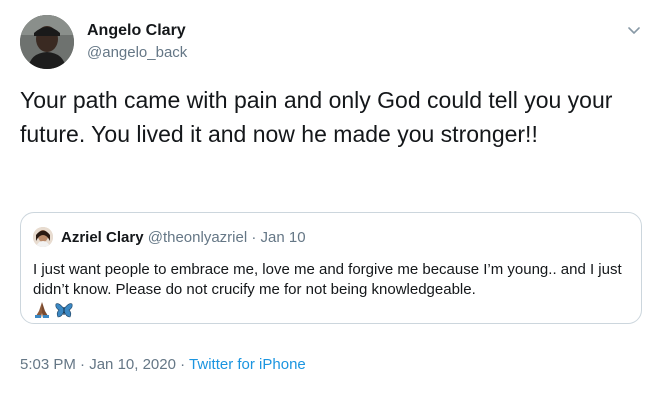 The width and height of the screenshot is (670, 397). I want to click on quoted-emoji-row, so click(53, 310).